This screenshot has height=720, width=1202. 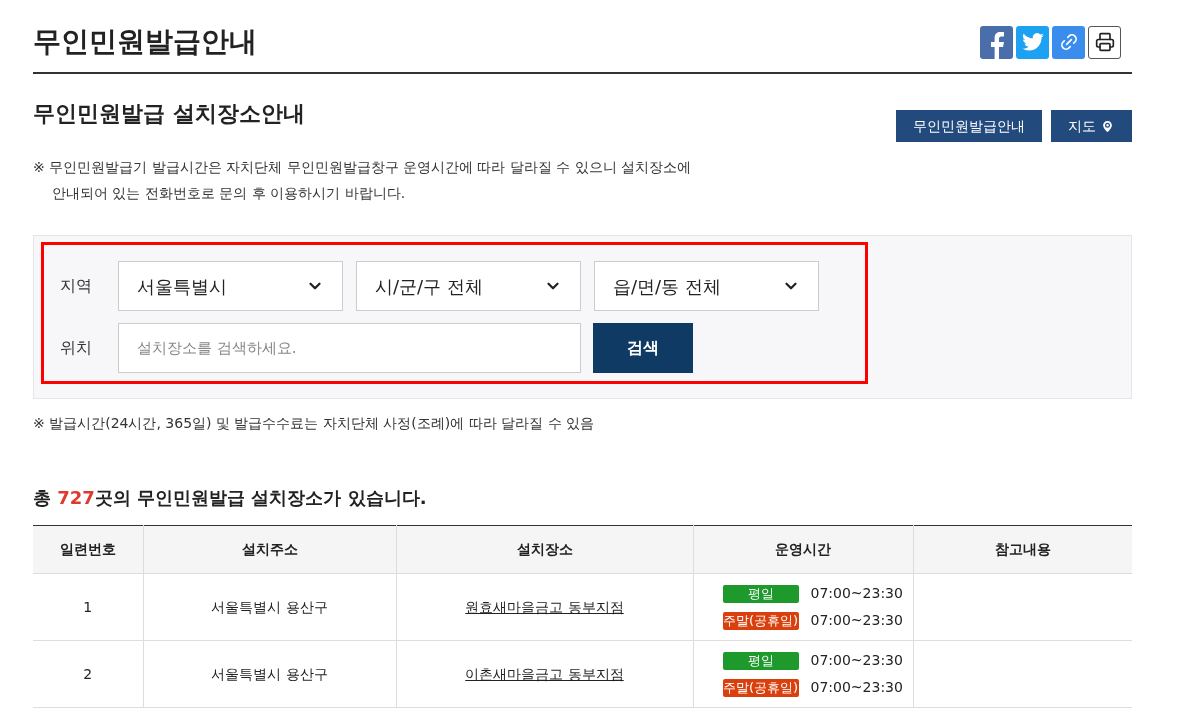 What do you see at coordinates (1032, 42) in the screenshot?
I see `bird-icon` at bounding box center [1032, 42].